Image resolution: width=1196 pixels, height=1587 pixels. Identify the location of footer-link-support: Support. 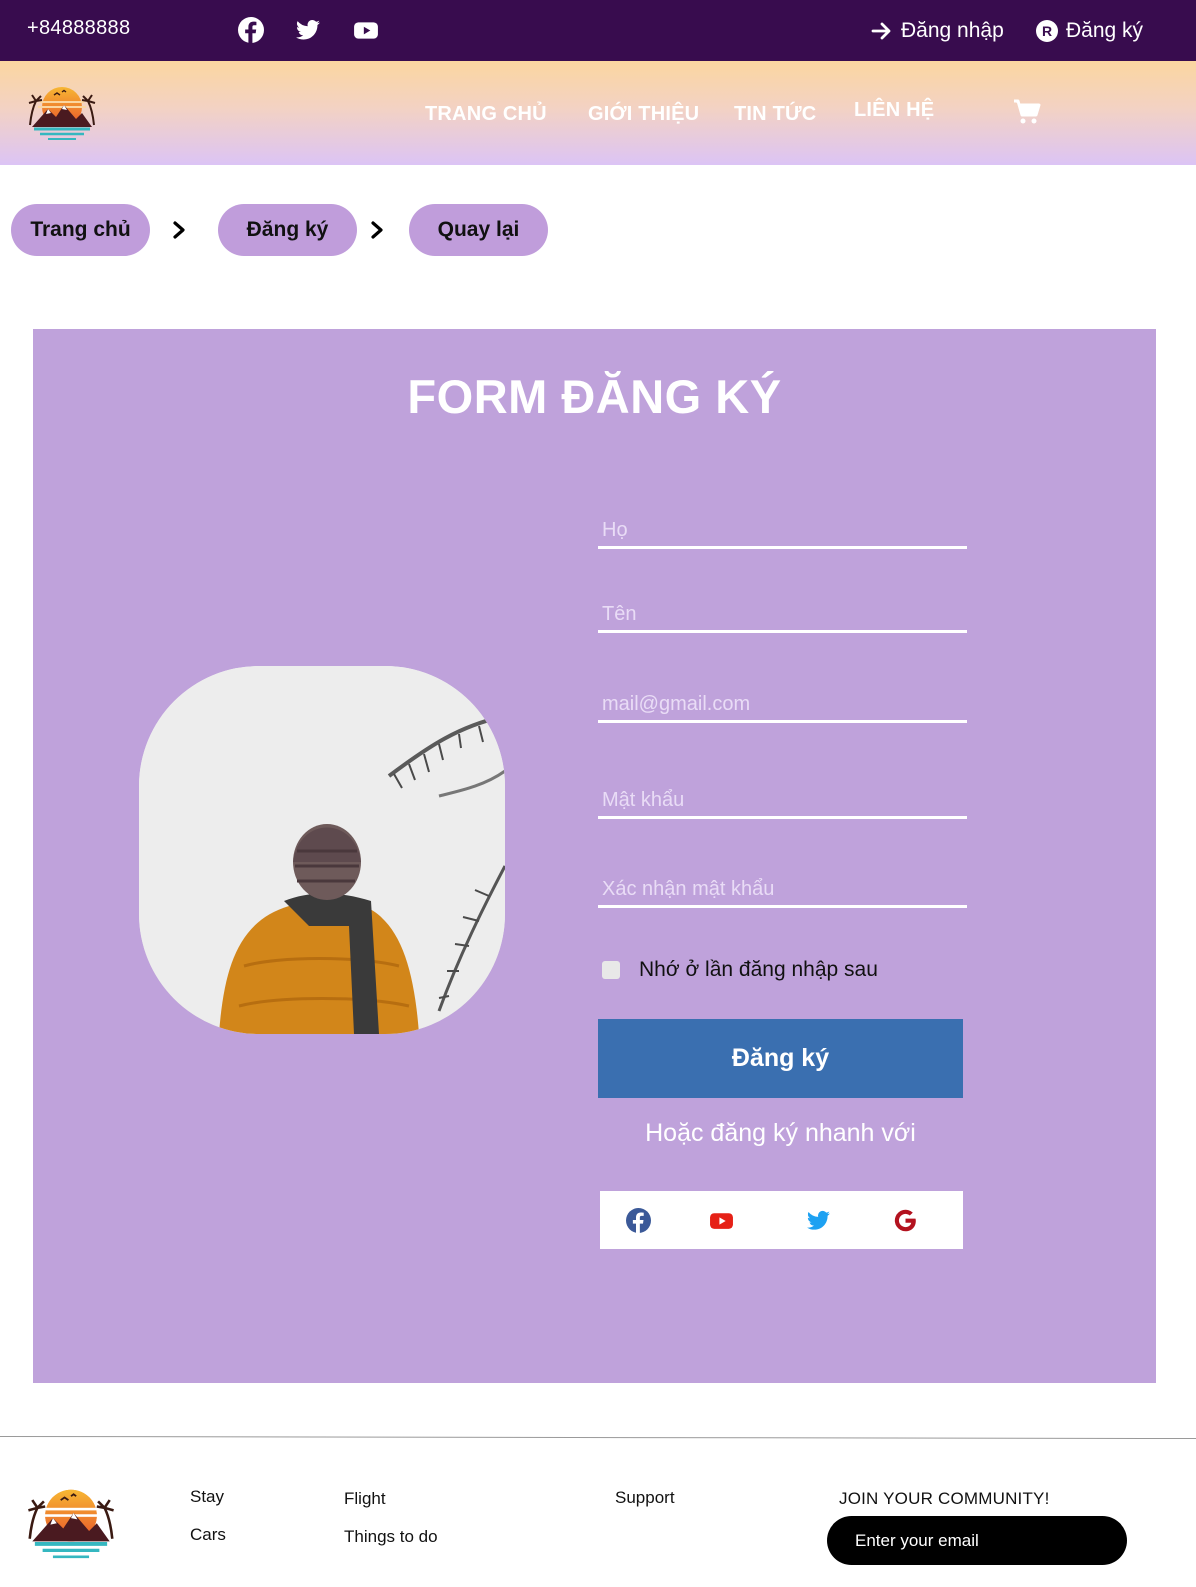
(645, 1498).